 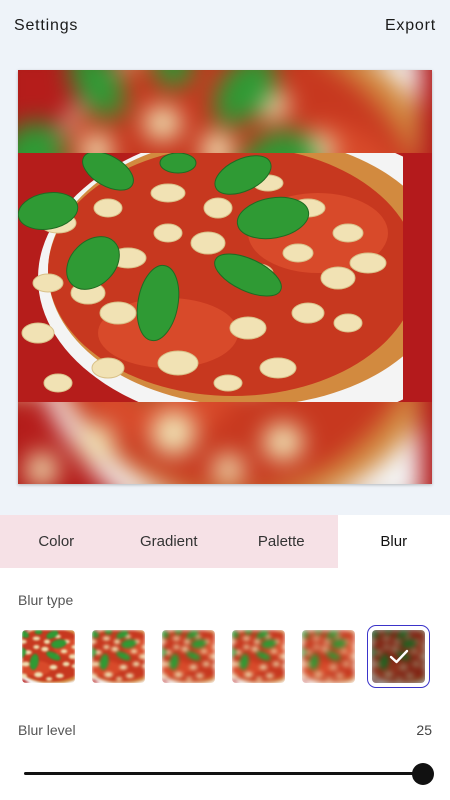 I want to click on top-bar: Settings Export, so click(x=225, y=27).